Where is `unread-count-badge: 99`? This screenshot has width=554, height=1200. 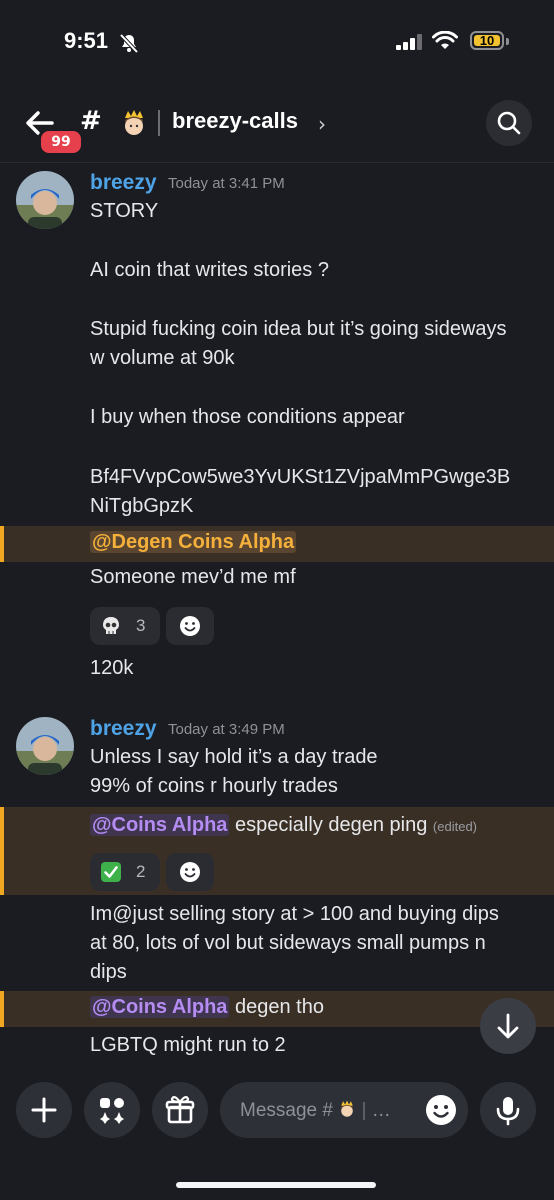 unread-count-badge: 99 is located at coordinates (61, 142).